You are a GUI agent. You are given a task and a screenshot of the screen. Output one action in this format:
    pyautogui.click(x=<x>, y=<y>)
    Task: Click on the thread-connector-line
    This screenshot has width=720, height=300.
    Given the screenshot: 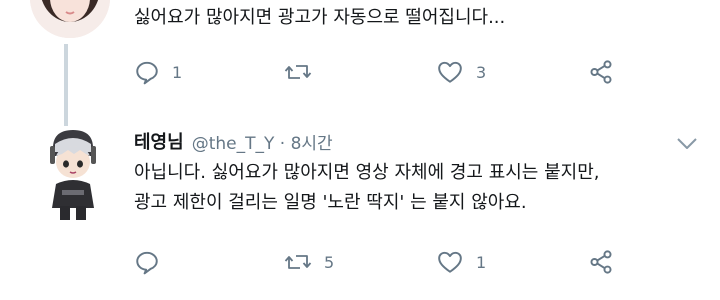 What is the action you would take?
    pyautogui.click(x=66, y=85)
    